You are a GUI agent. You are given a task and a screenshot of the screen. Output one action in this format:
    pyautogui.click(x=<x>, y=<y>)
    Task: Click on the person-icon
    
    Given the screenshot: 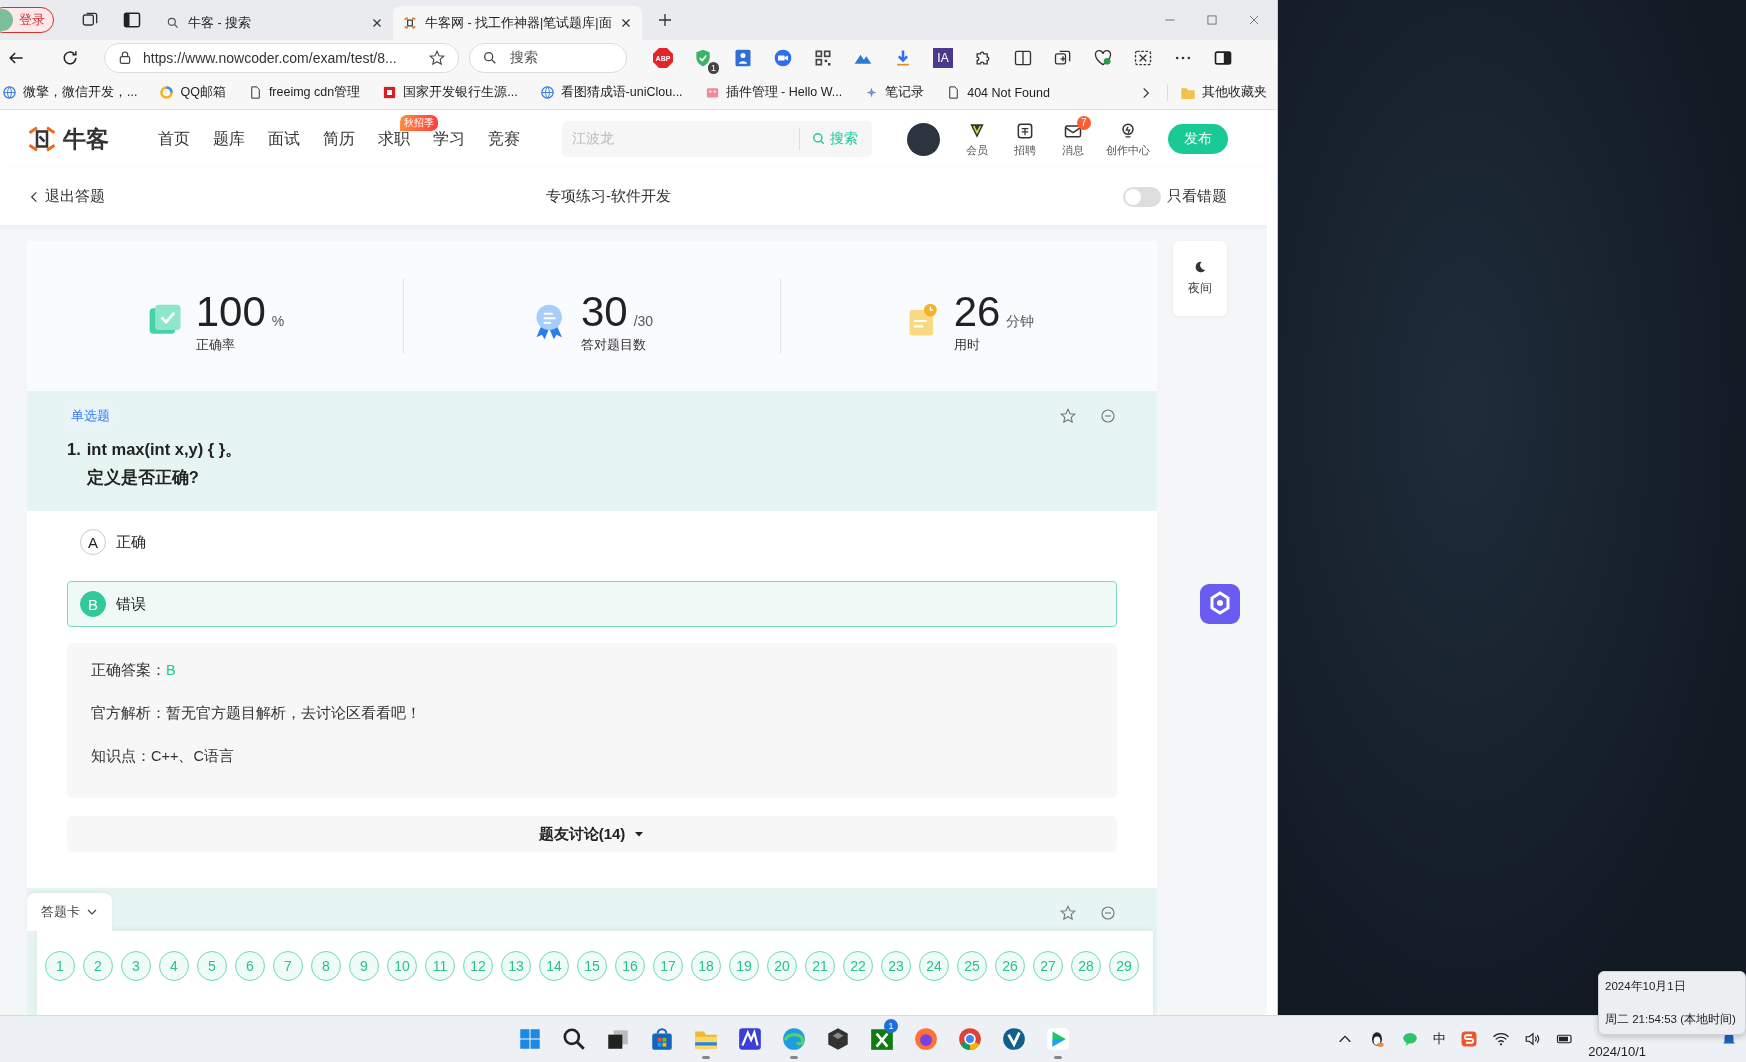 What is the action you would take?
    pyautogui.click(x=743, y=58)
    